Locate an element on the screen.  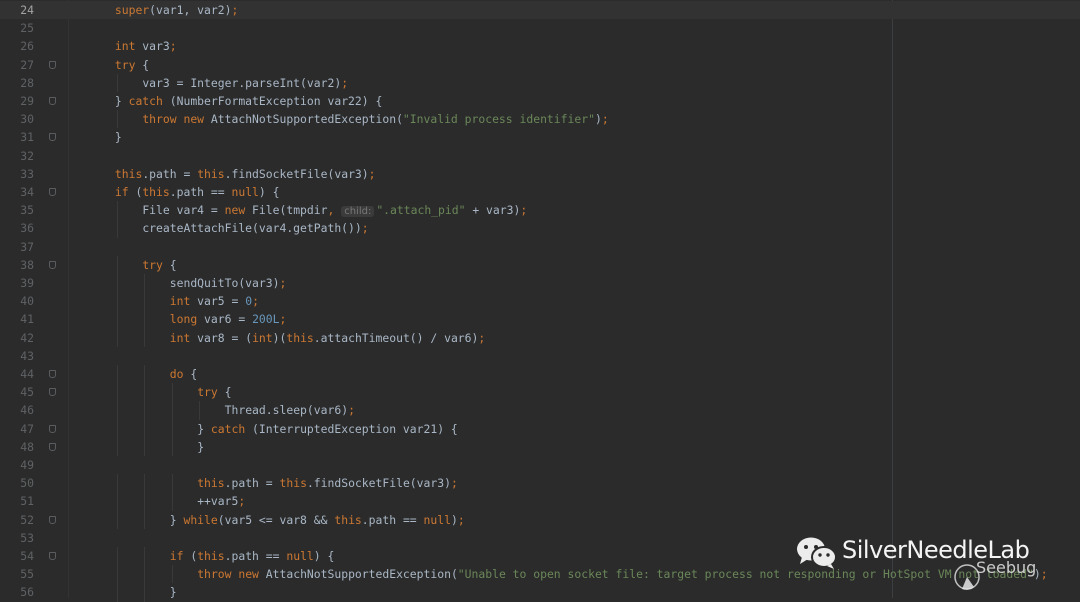
line-number: 29 is located at coordinates (27, 101).